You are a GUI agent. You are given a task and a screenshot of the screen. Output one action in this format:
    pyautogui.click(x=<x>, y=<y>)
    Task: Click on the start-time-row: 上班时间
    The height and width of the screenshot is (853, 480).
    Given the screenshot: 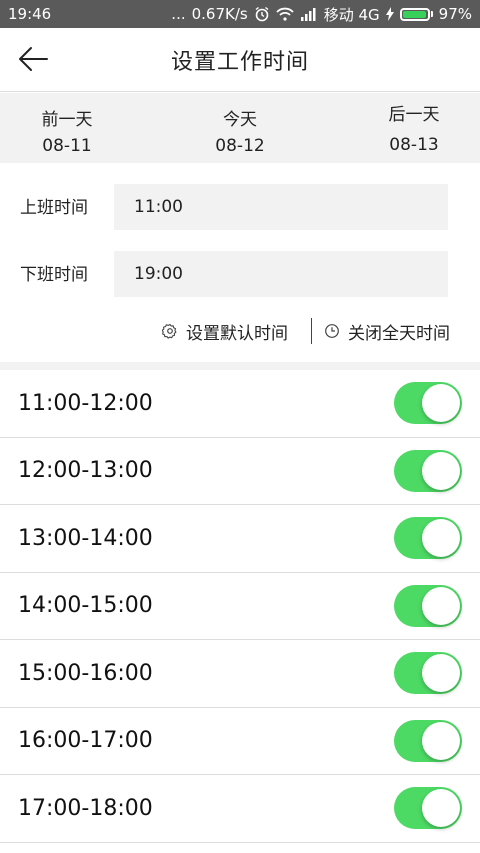 What is the action you would take?
    pyautogui.click(x=240, y=208)
    